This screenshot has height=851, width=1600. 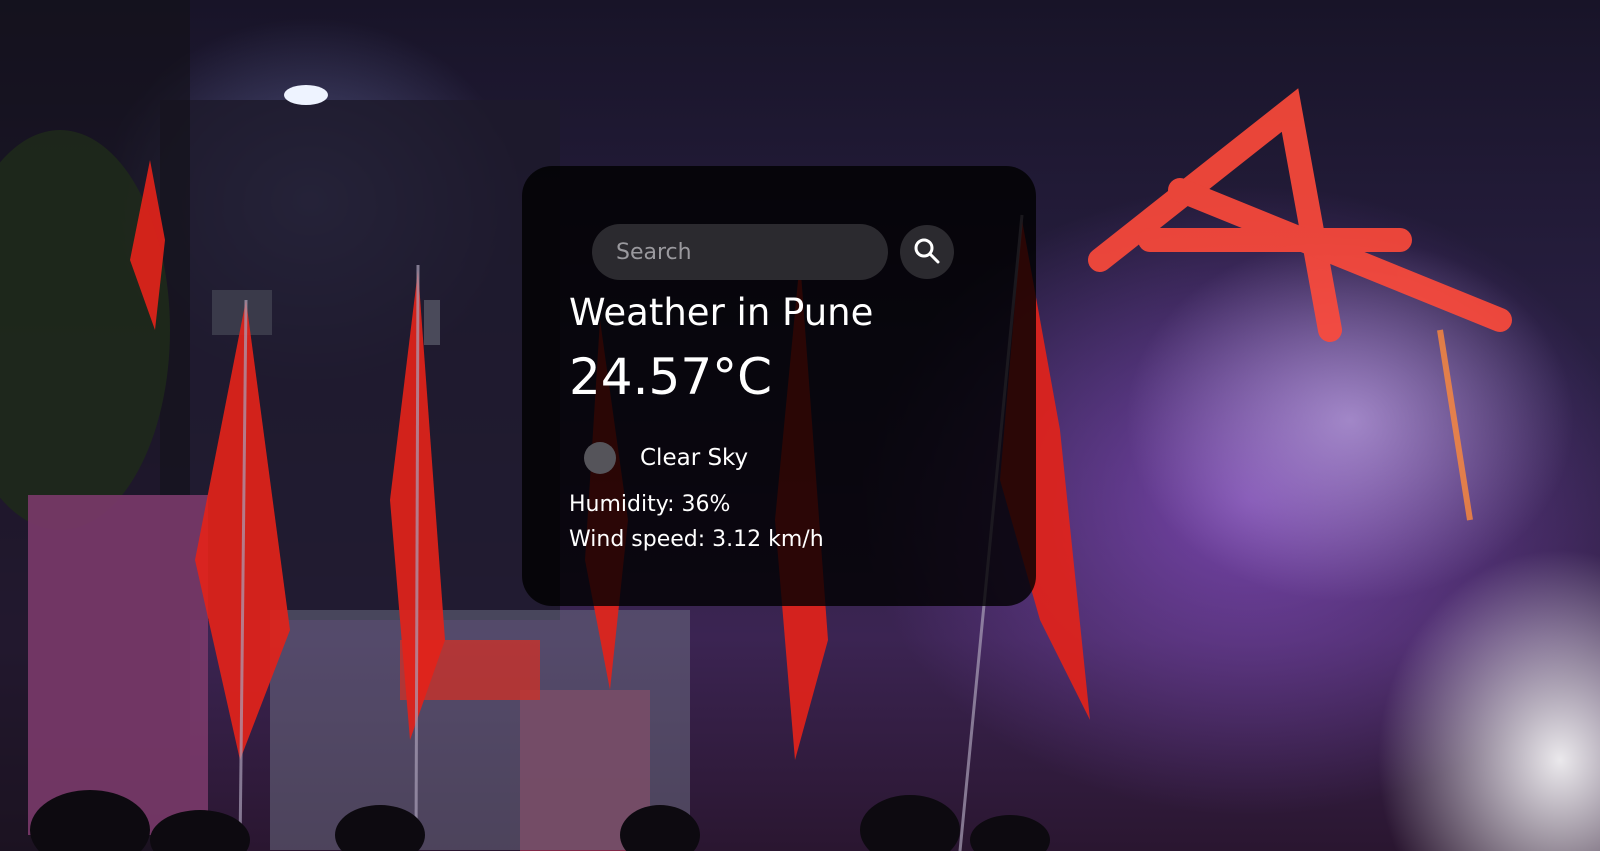 What do you see at coordinates (696, 539) in the screenshot?
I see `wind-speed: Wind speed: 3.12 km/h` at bounding box center [696, 539].